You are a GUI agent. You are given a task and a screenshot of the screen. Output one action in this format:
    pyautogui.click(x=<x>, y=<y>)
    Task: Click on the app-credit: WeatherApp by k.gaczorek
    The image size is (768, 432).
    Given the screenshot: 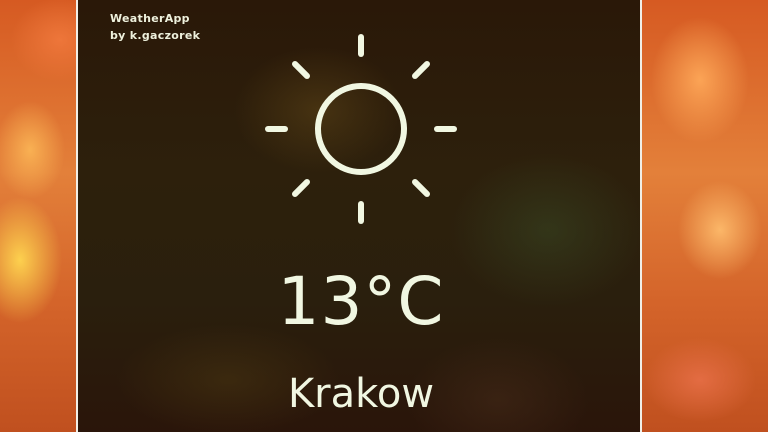 What is the action you would take?
    pyautogui.click(x=155, y=27)
    